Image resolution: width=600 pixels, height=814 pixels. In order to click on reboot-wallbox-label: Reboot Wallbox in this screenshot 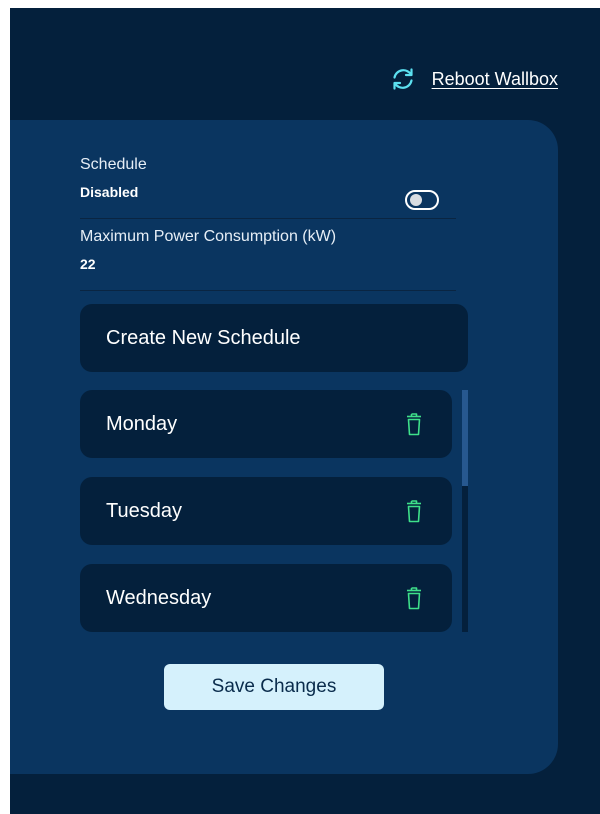, I will do `click(495, 79)`.